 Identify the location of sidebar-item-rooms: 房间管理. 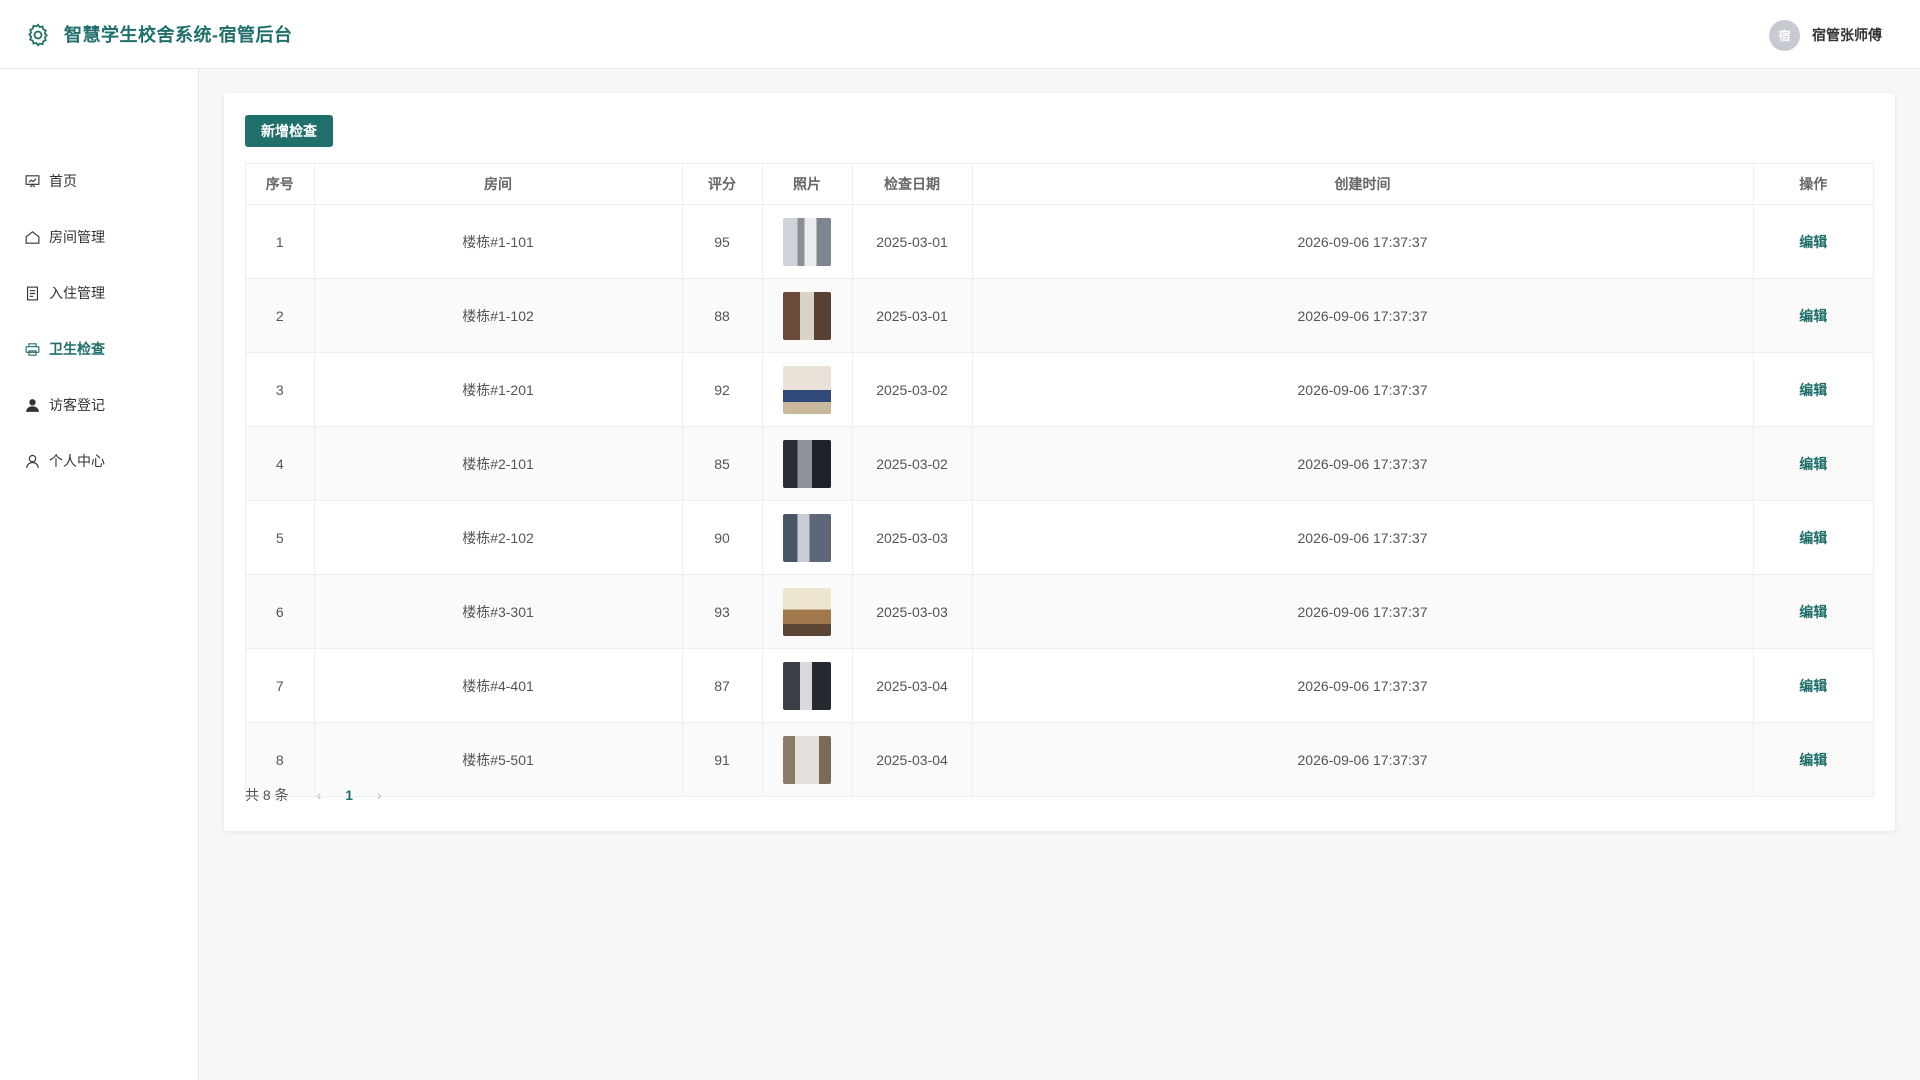
(64, 237).